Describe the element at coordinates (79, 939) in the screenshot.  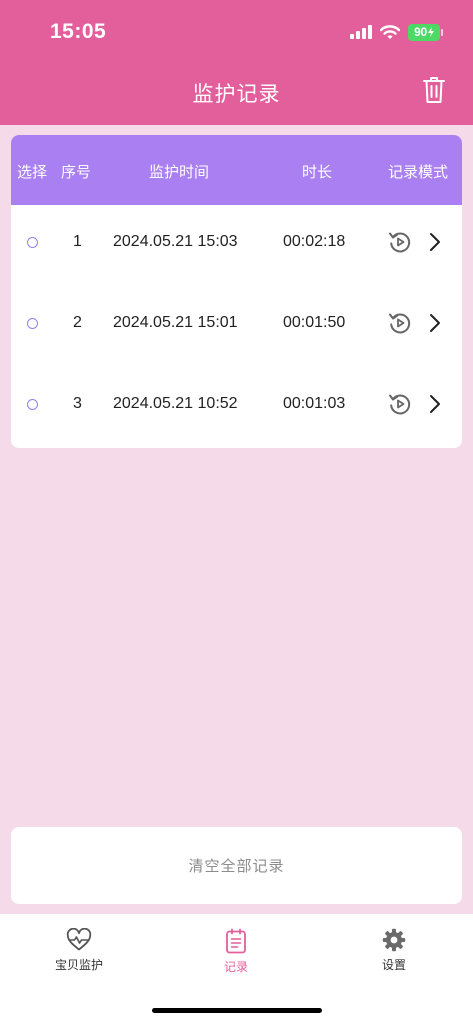
I see `heart-pulse-icon` at that location.